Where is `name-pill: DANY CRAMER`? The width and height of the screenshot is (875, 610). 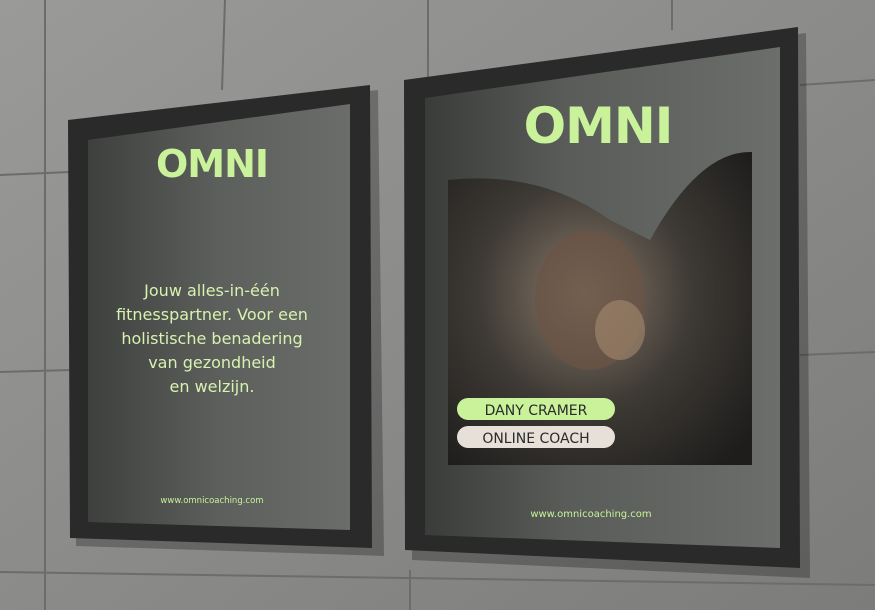
name-pill: DANY CRAMER is located at coordinates (536, 409).